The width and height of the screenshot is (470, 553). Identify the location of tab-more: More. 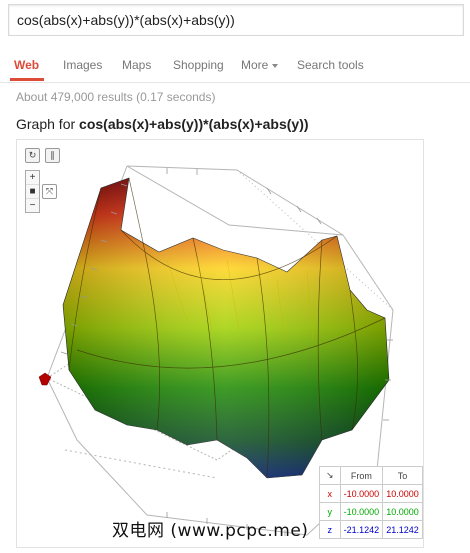
(260, 65).